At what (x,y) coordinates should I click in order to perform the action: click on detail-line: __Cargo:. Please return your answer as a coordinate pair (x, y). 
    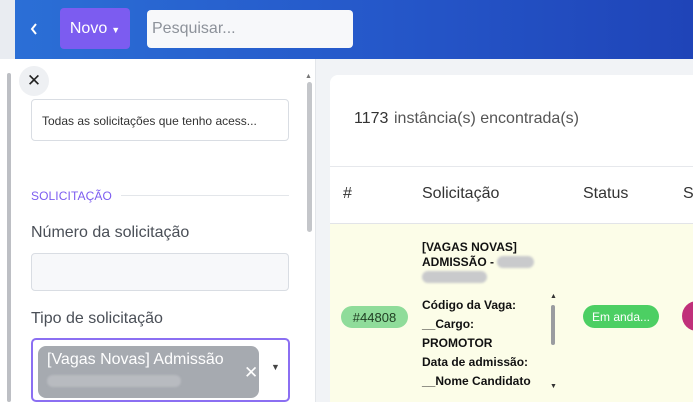
    Looking at the image, I should click on (448, 324).